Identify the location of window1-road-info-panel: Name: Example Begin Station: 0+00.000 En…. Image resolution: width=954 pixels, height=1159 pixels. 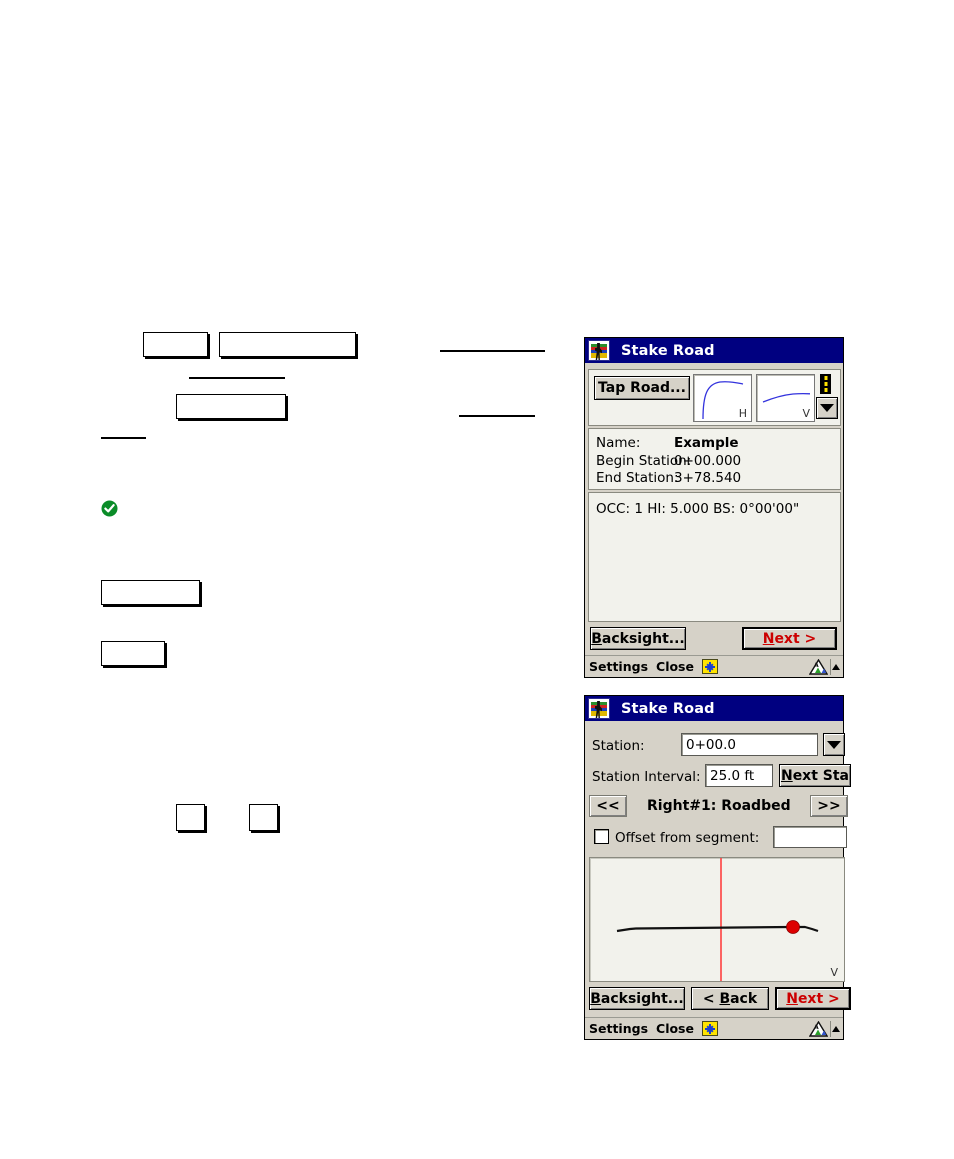
(714, 459).